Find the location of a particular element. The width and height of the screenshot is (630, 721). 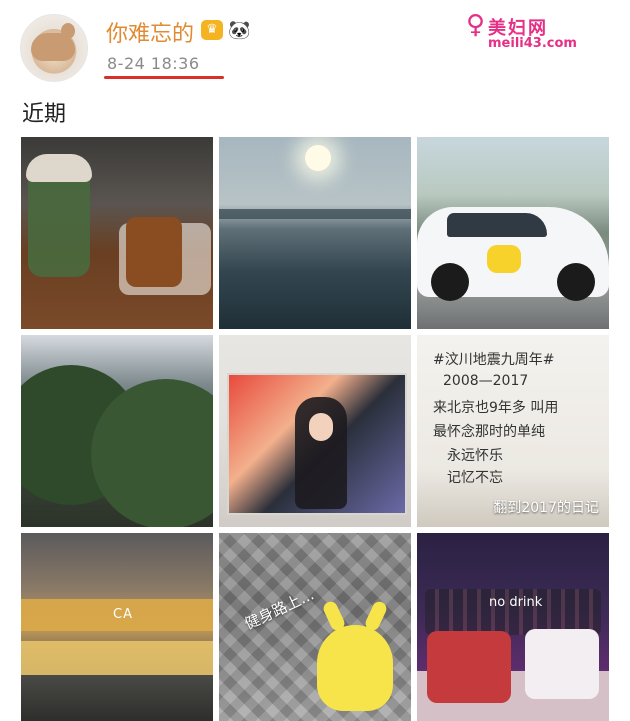

portrait-face is located at coordinates (321, 427).